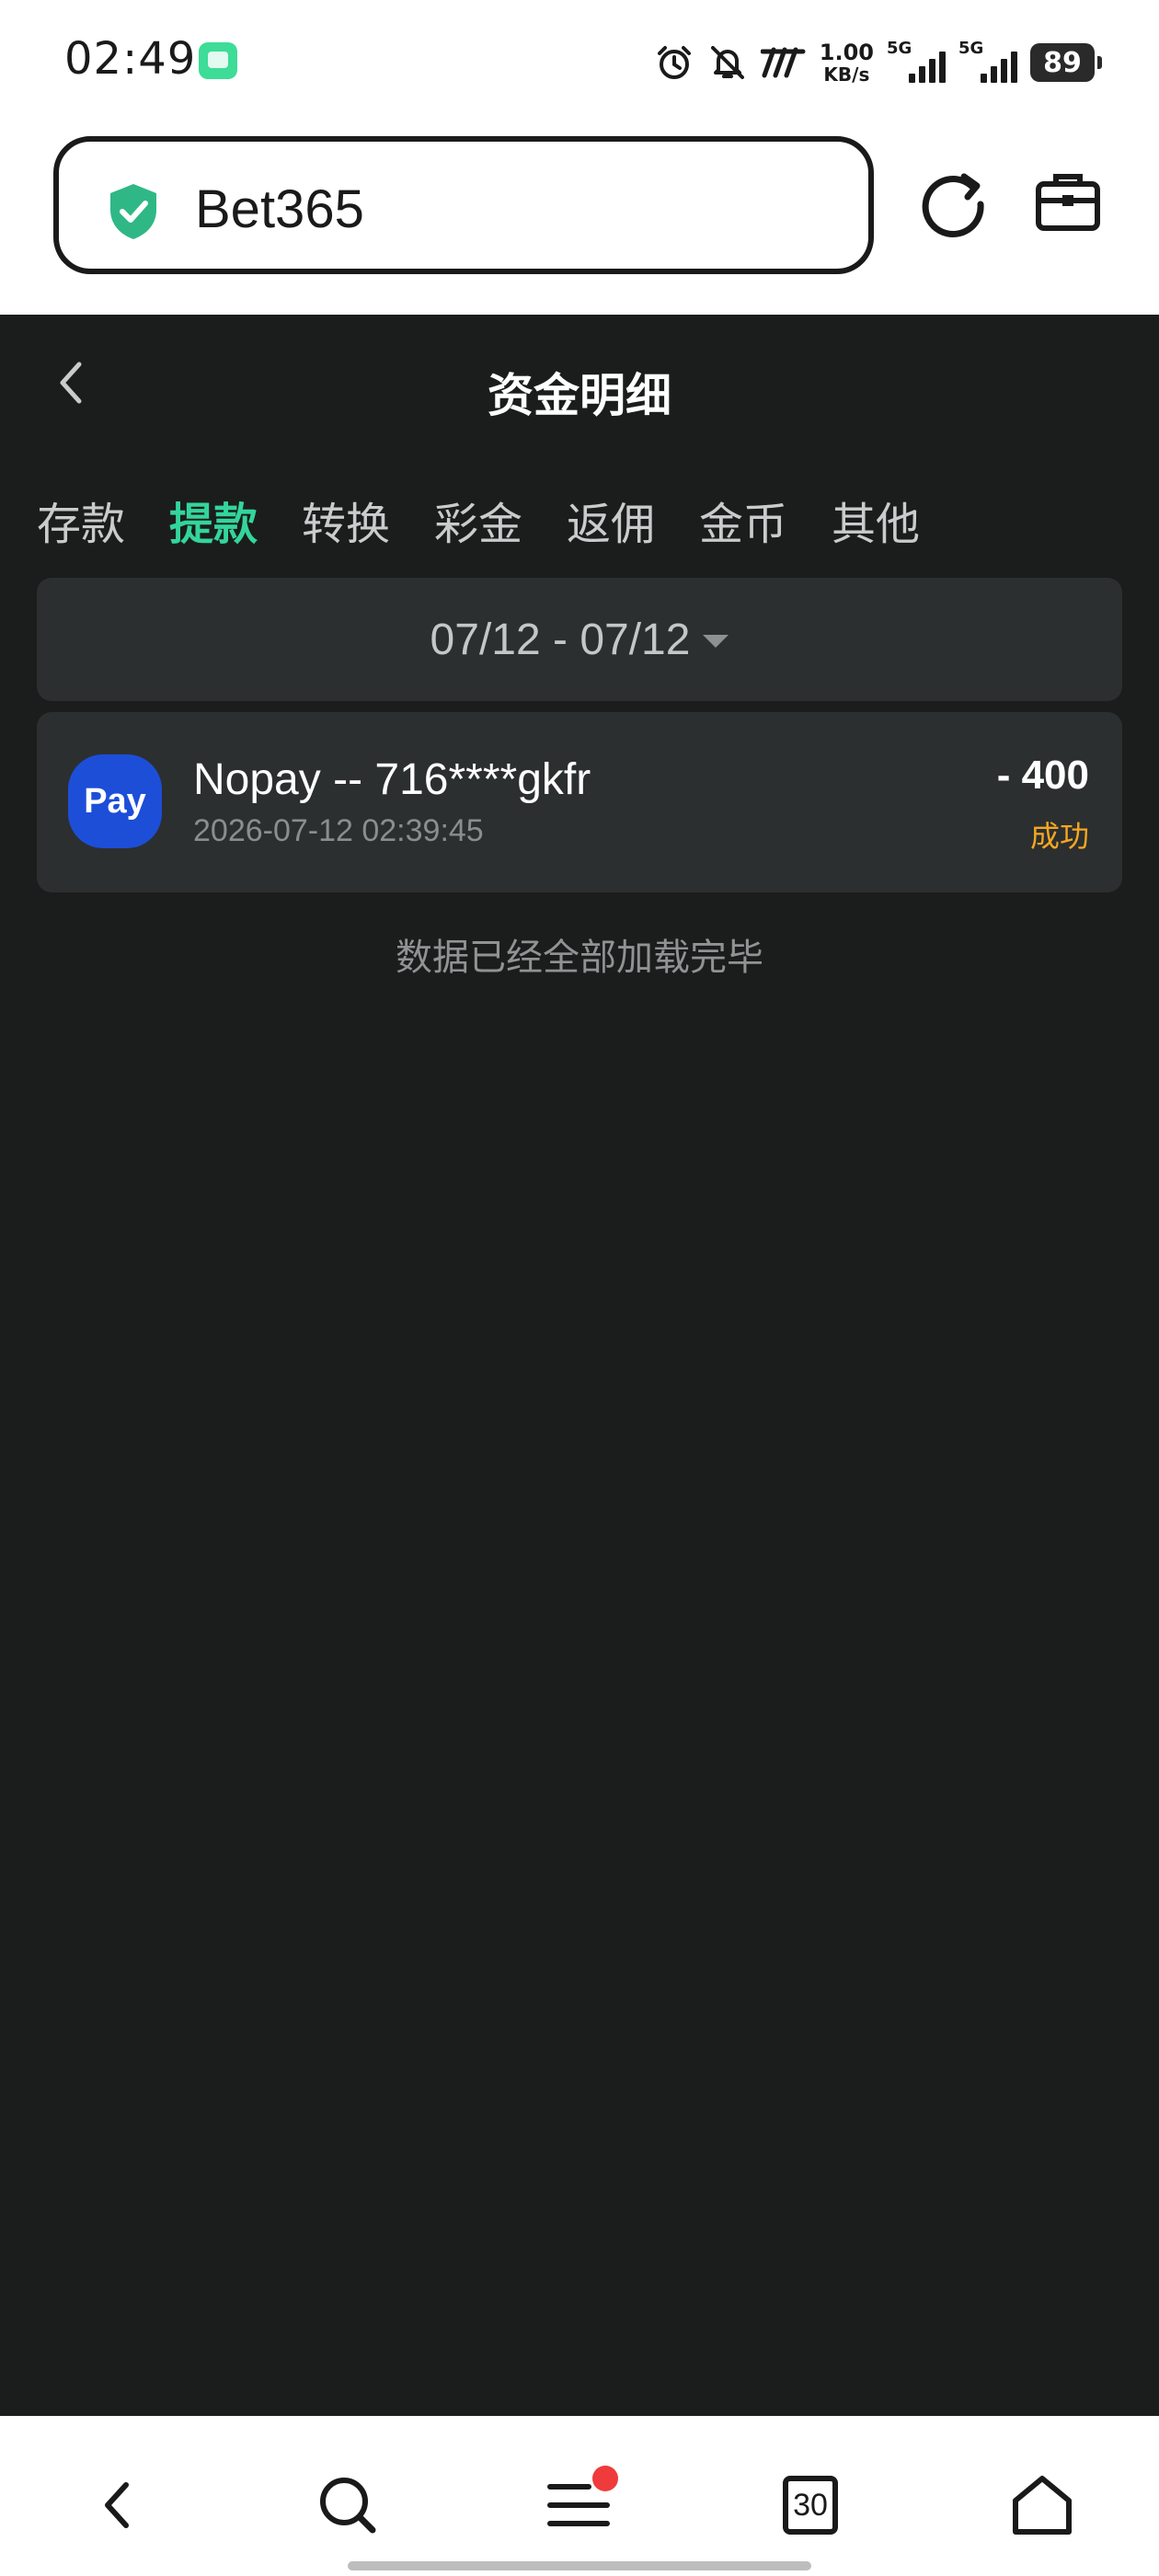 The width and height of the screenshot is (1159, 2576). What do you see at coordinates (579, 64) in the screenshot?
I see `status-bar: 02:49 1.00 KB/s 5G 5G 89` at bounding box center [579, 64].